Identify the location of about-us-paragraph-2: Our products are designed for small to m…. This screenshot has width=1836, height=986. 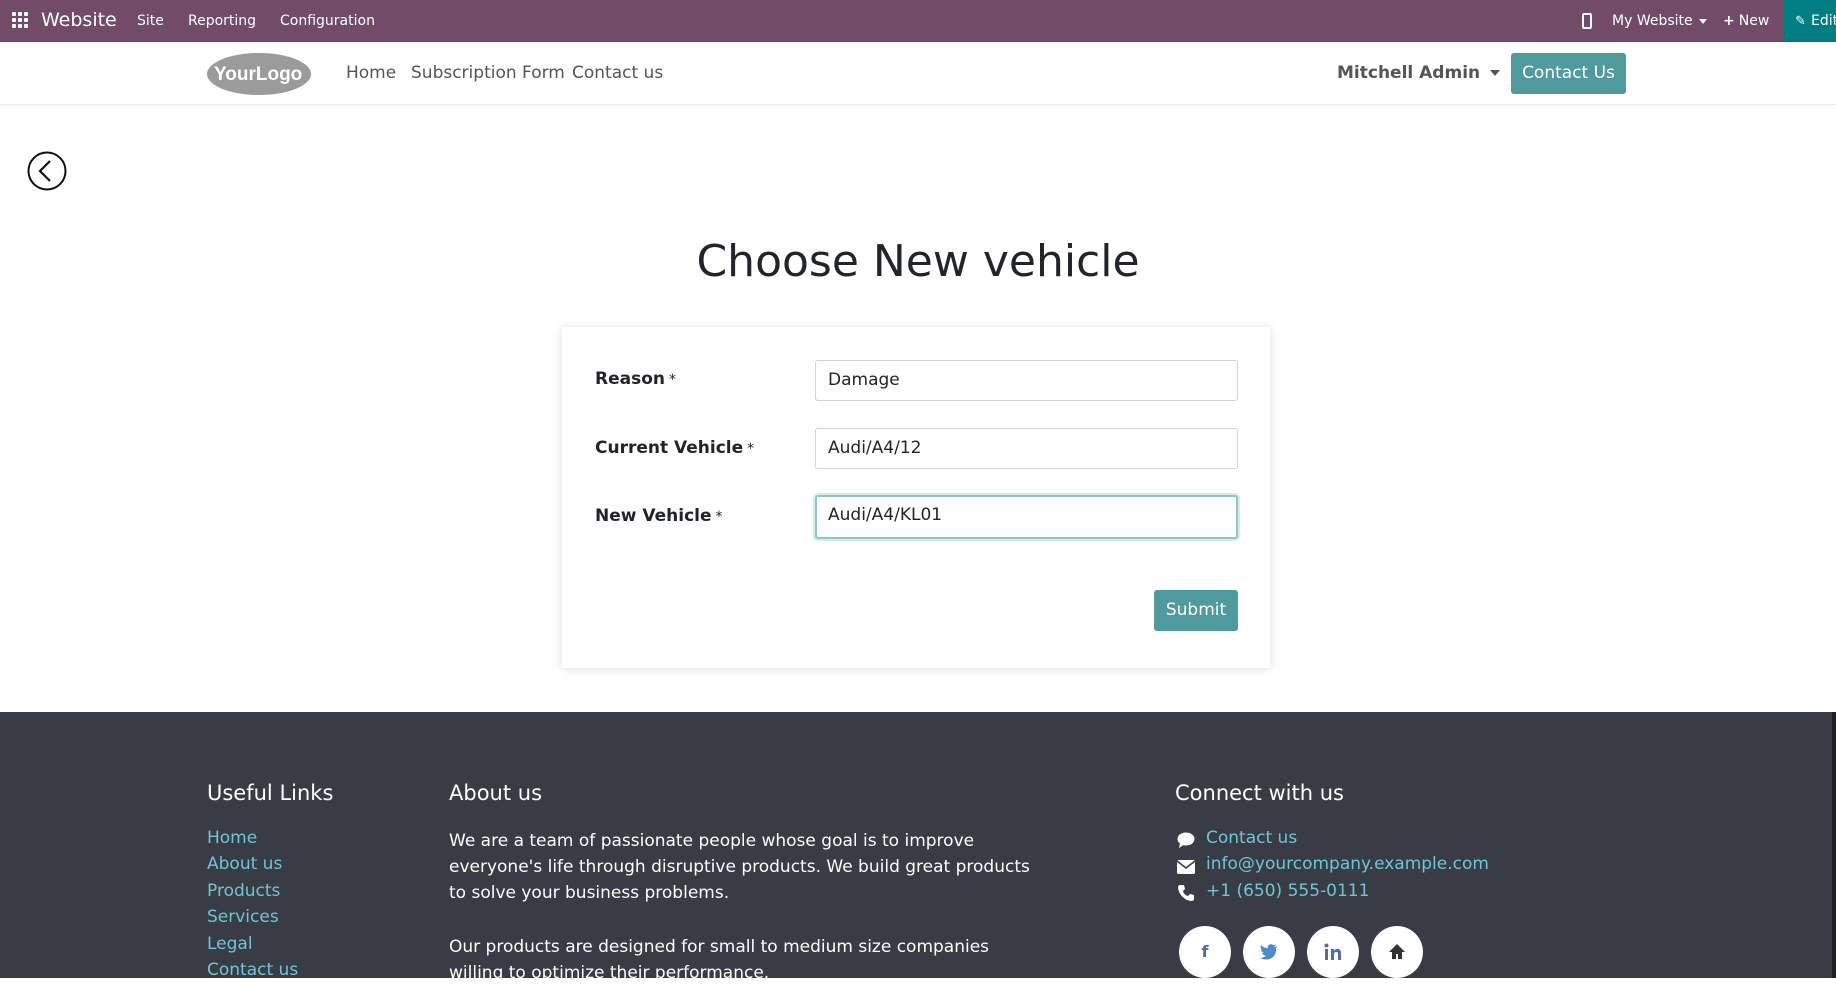
(719, 960).